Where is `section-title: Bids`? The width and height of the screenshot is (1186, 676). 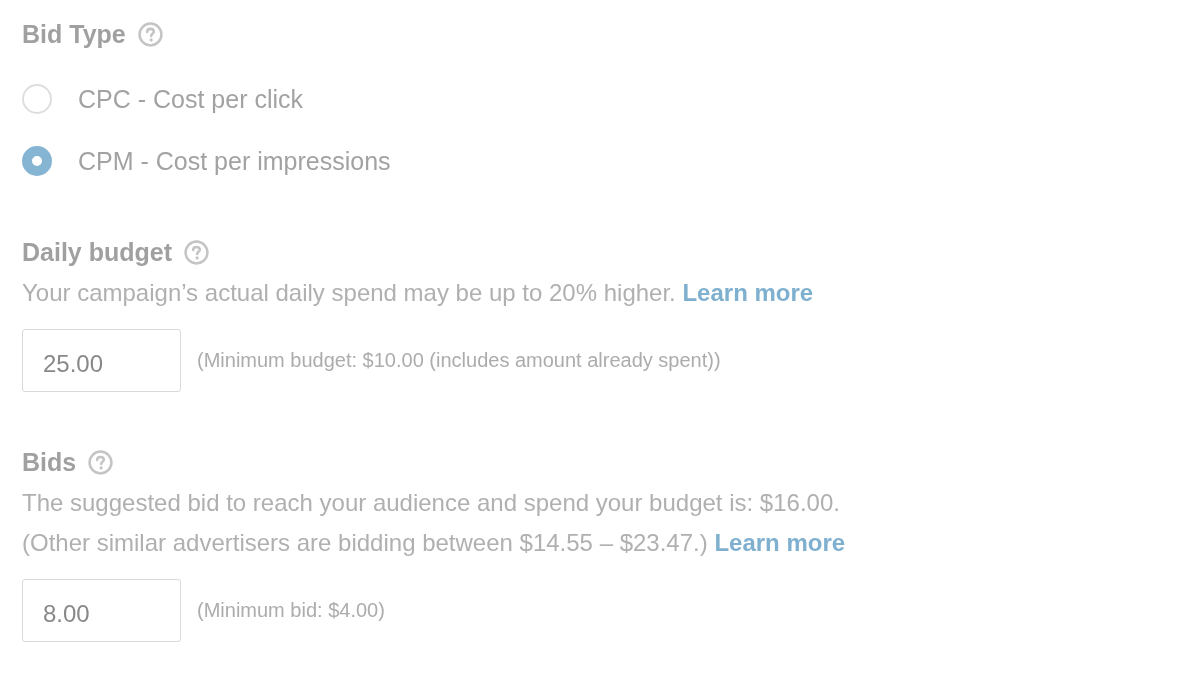 section-title: Bids is located at coordinates (49, 462).